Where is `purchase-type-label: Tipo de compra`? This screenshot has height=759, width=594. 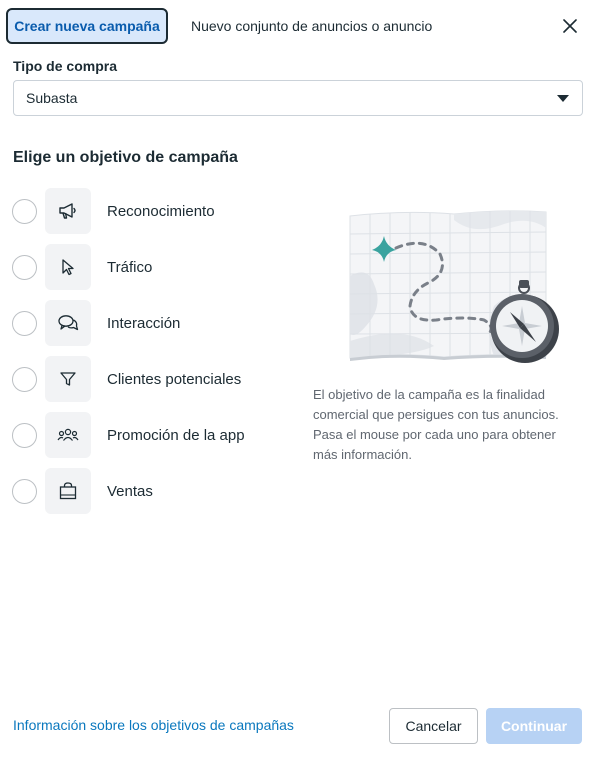
purchase-type-label: Tipo de compra is located at coordinates (65, 66).